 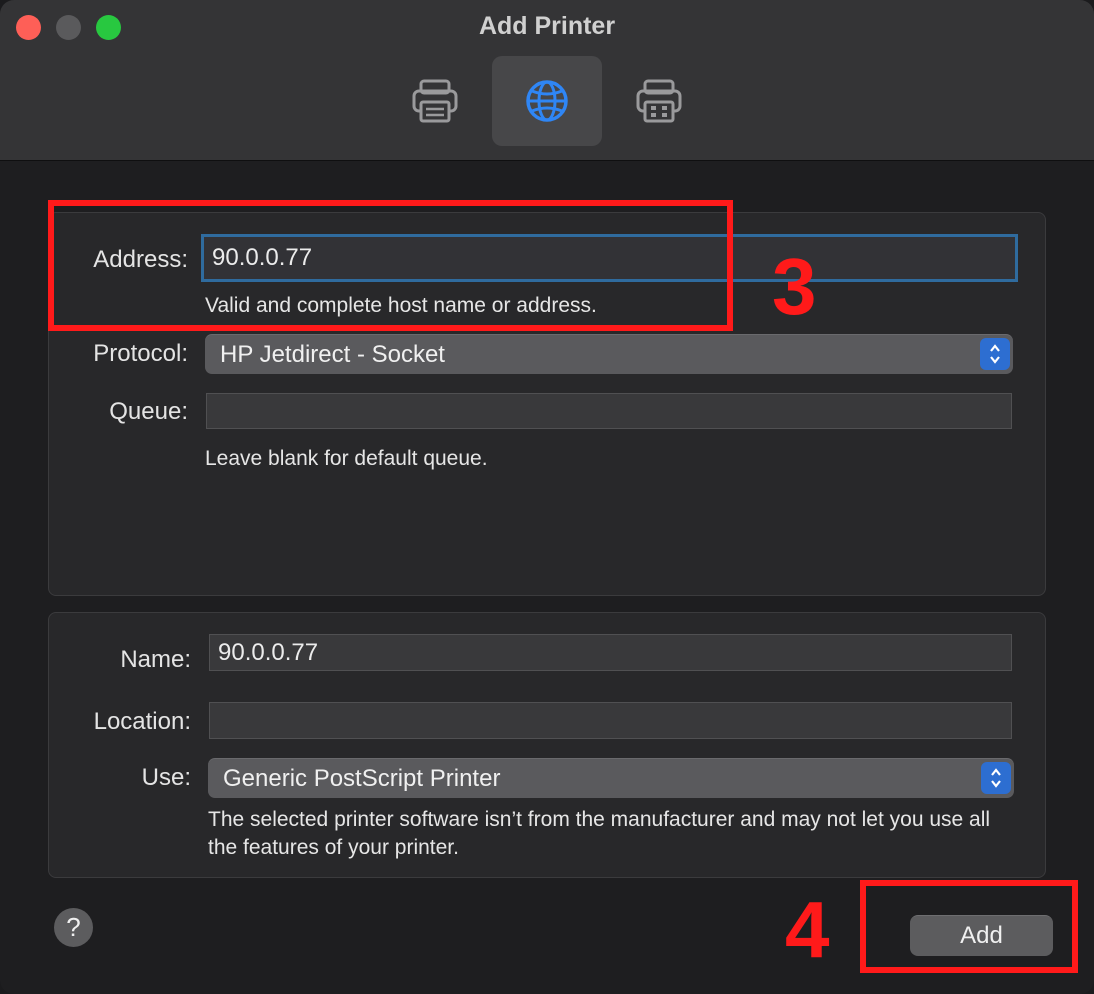 I want to click on annotation-box-address, so click(x=390, y=265).